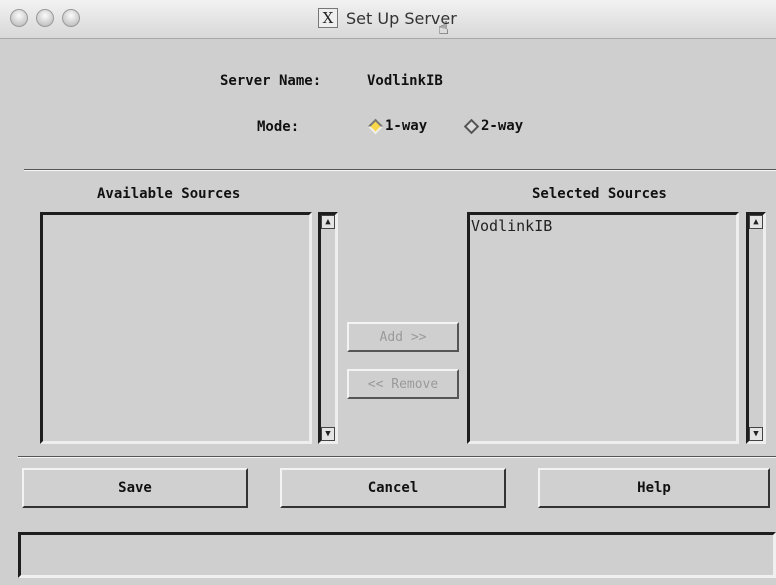 Image resolution: width=776 pixels, height=585 pixels. What do you see at coordinates (176, 328) in the screenshot?
I see `available-sources-list` at bounding box center [176, 328].